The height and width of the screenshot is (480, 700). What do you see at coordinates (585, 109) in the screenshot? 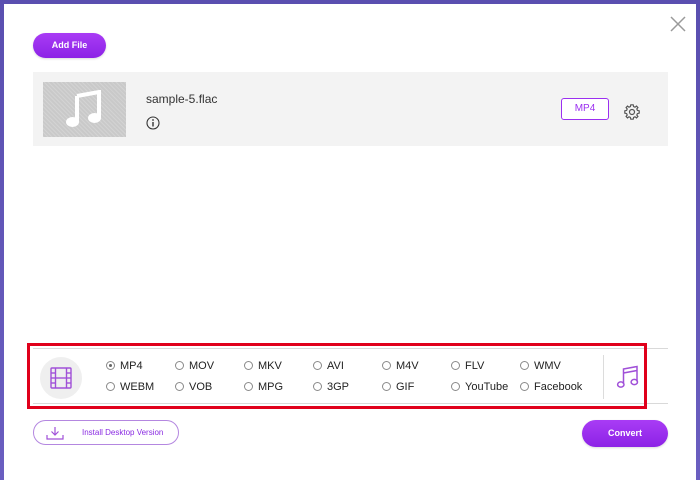
I see `output-format-button: MP4` at bounding box center [585, 109].